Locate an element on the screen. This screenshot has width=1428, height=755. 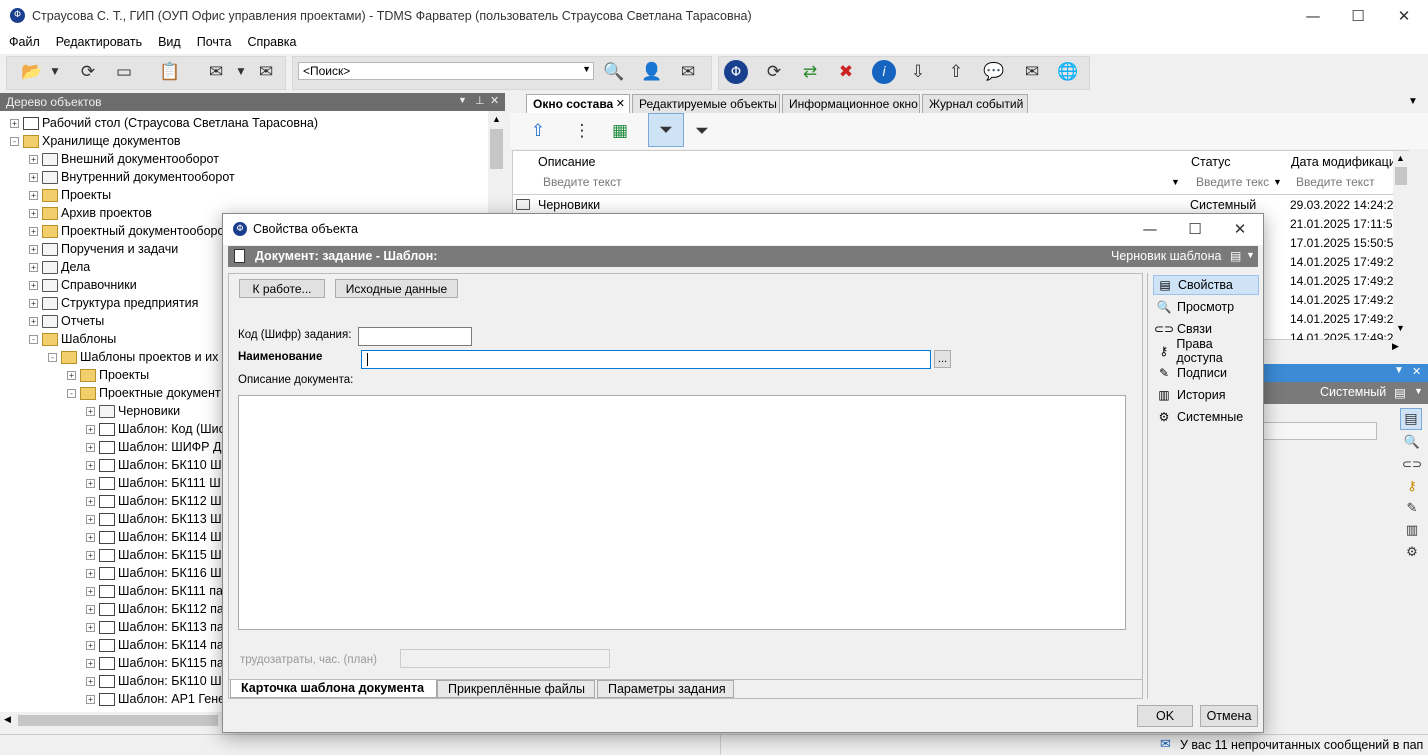
panel2-dropdown-icon: ▼ is located at coordinates (1418, 391).